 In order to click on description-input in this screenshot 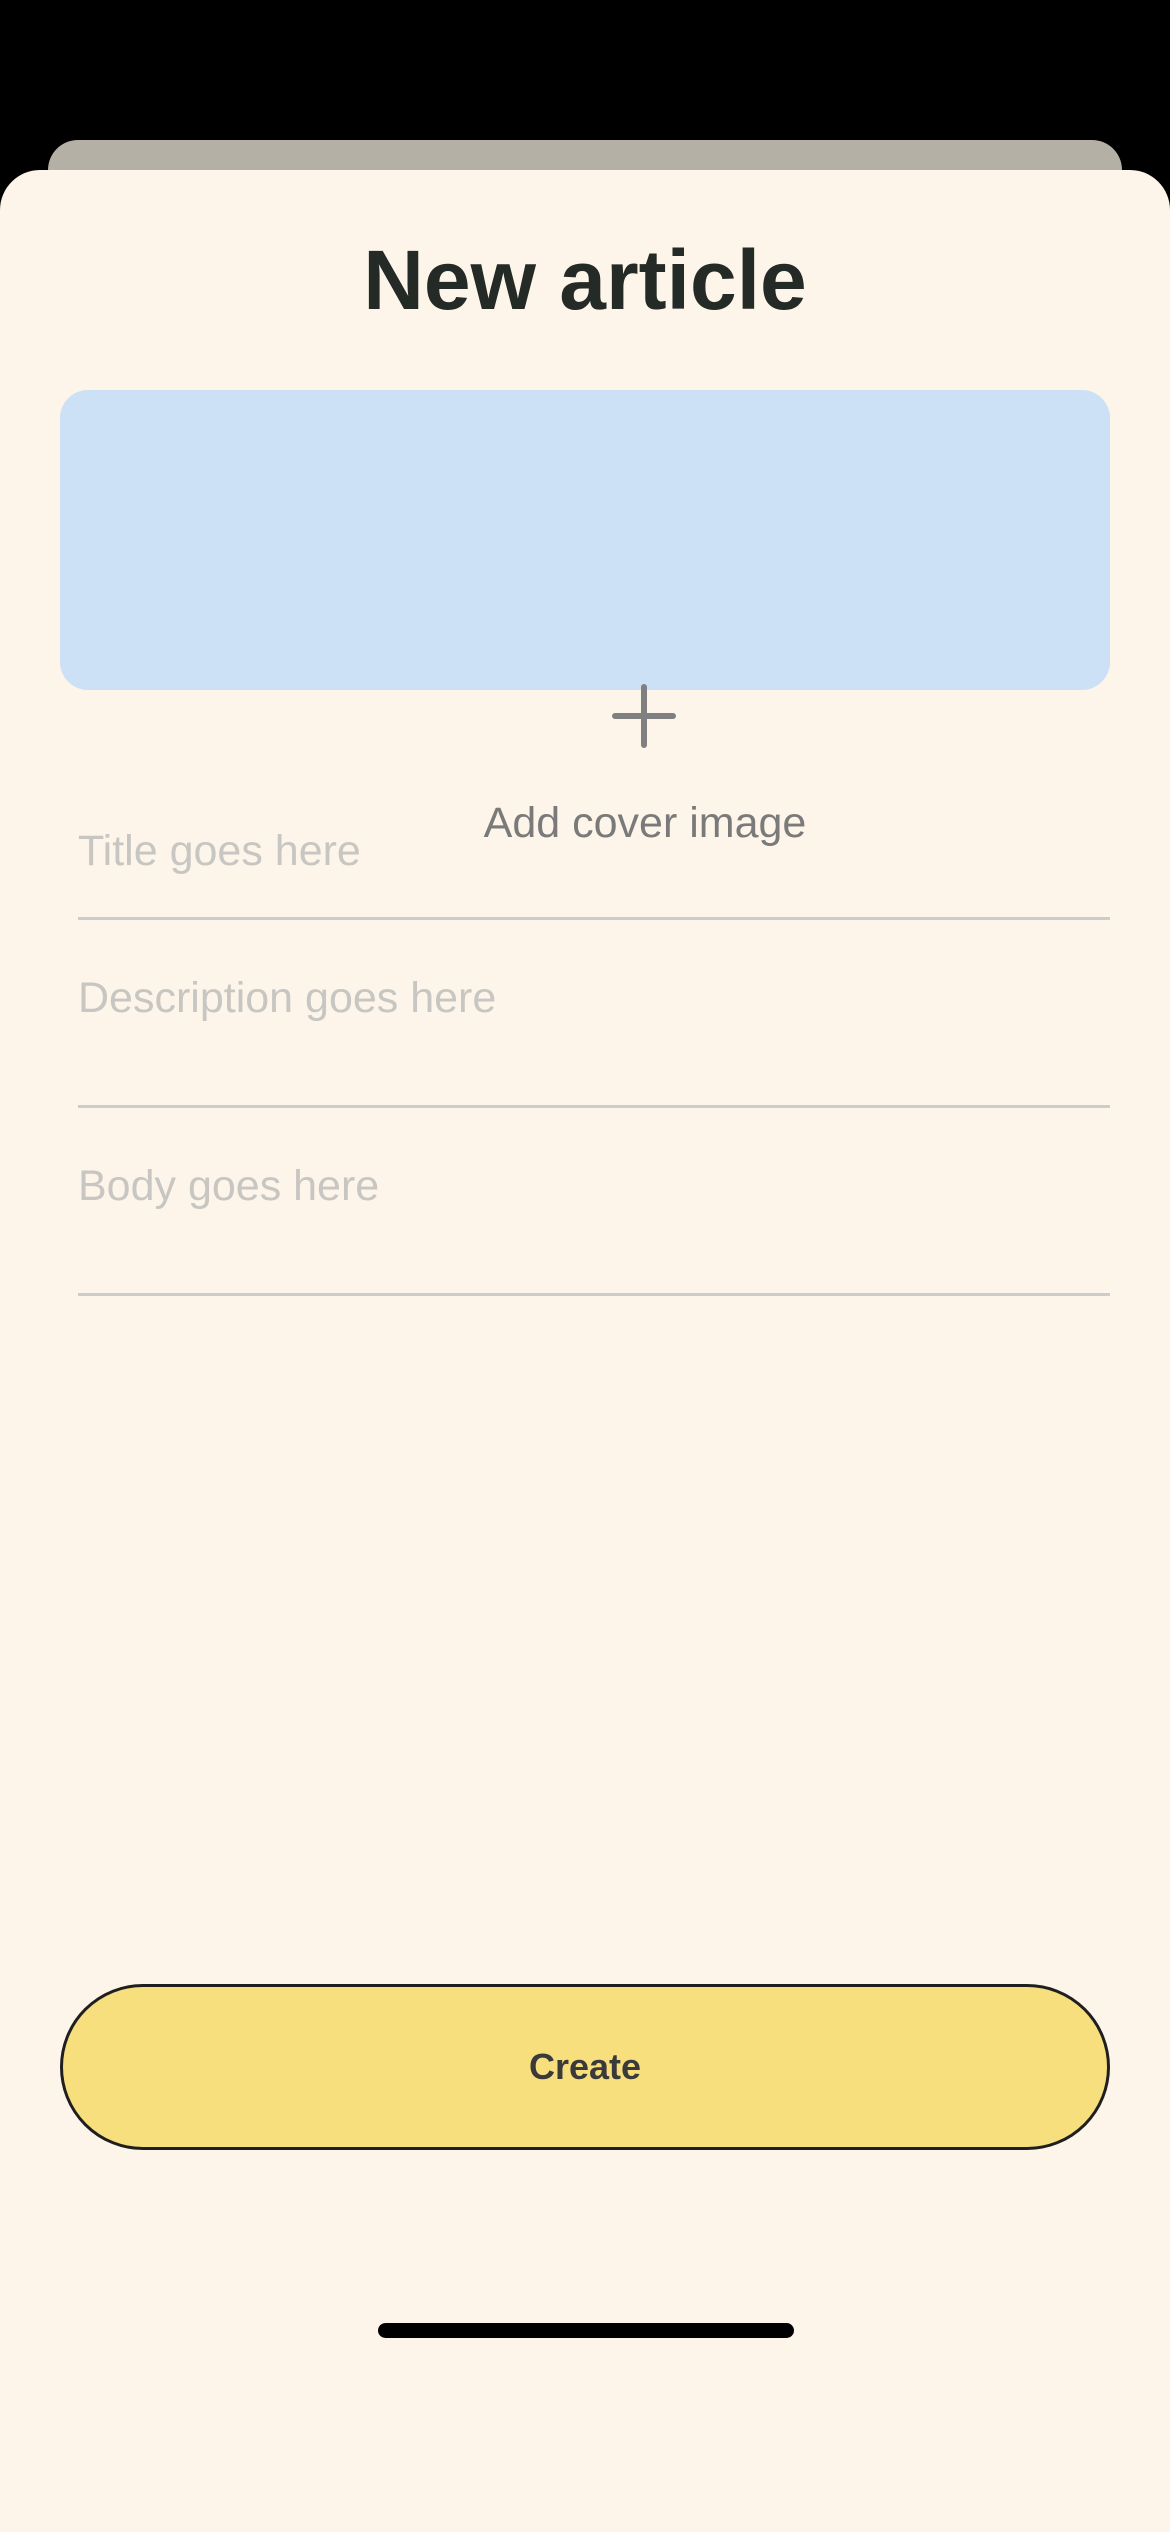, I will do `click(594, 1026)`.